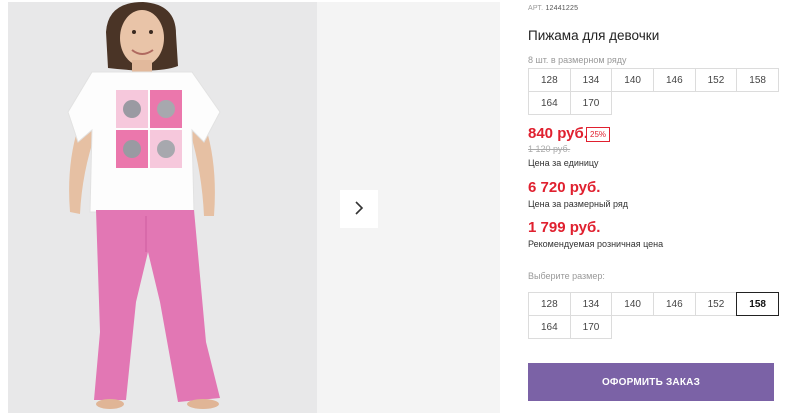  I want to click on size-option: 128, so click(549, 304).